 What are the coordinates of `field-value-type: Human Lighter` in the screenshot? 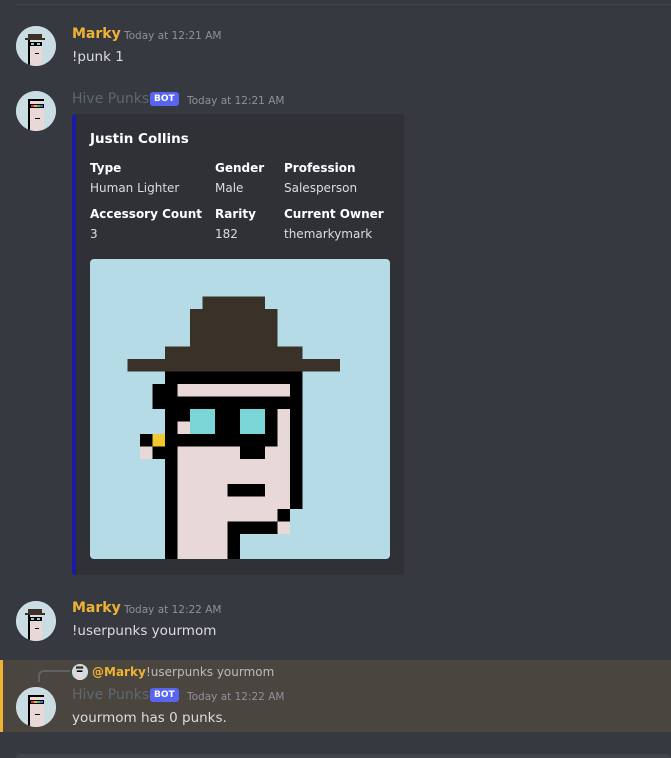 It's located at (135, 188).